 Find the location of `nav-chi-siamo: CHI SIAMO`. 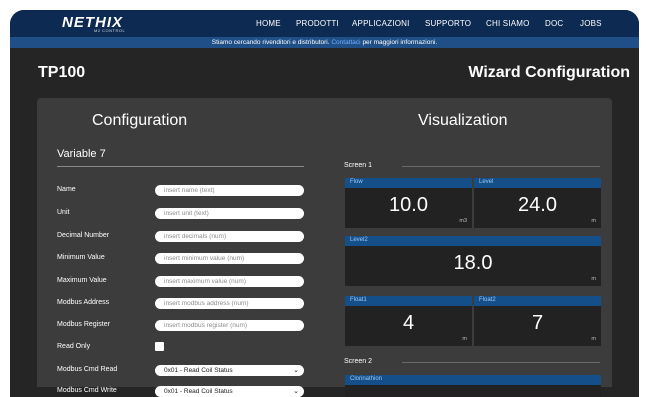

nav-chi-siamo: CHI SIAMO is located at coordinates (508, 23).